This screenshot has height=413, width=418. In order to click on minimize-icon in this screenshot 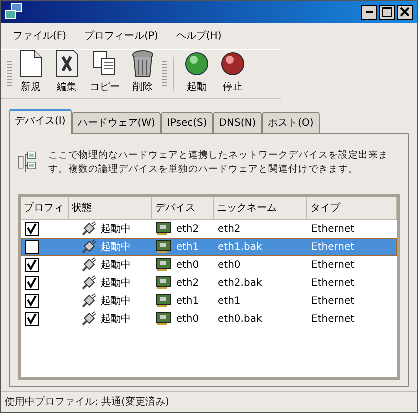, I will do `click(369, 12)`.